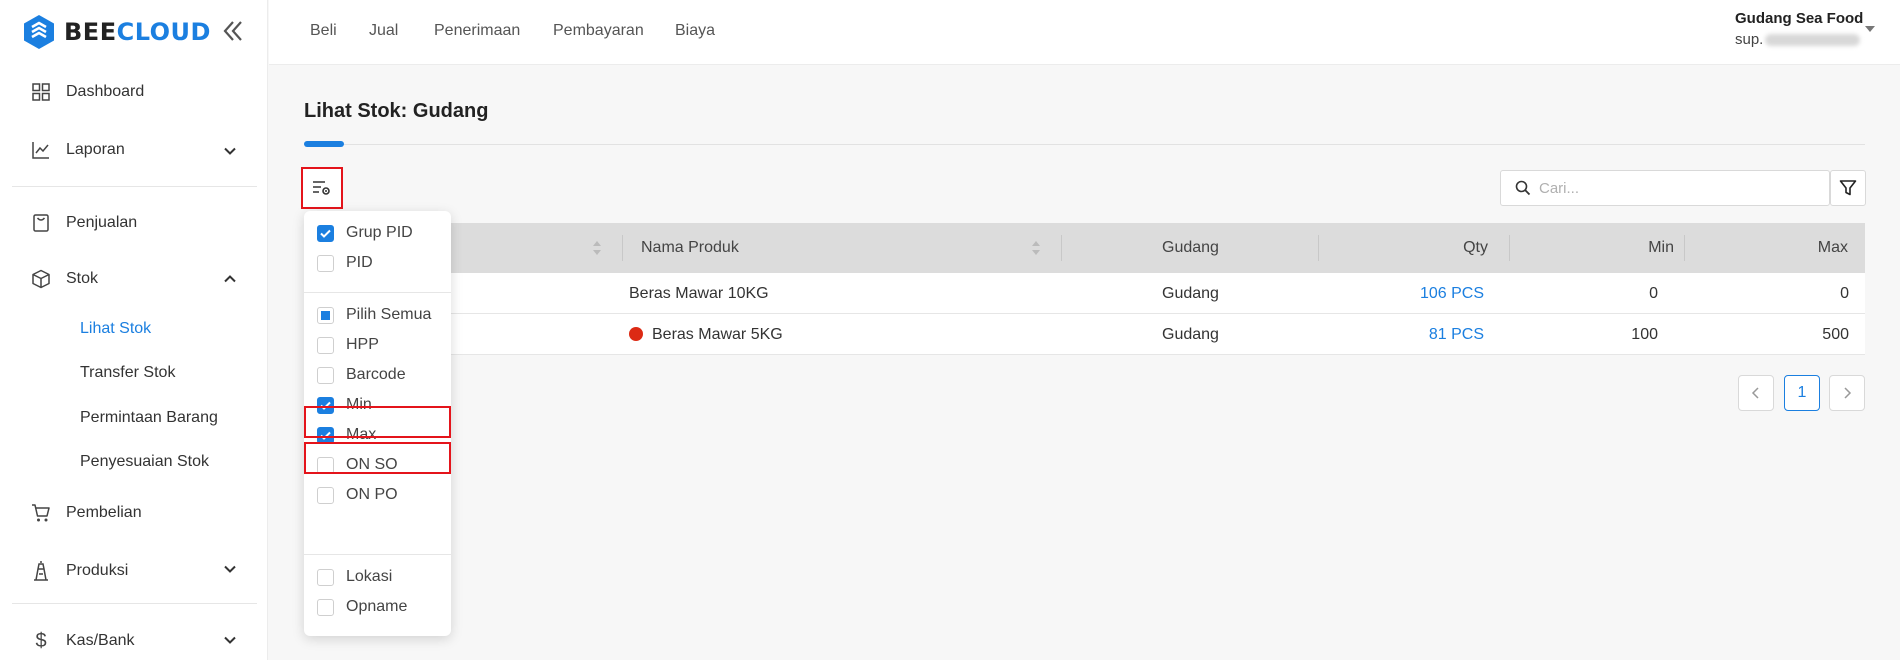 The image size is (1900, 660). What do you see at coordinates (1084, 144) in the screenshot?
I see `title-divider` at bounding box center [1084, 144].